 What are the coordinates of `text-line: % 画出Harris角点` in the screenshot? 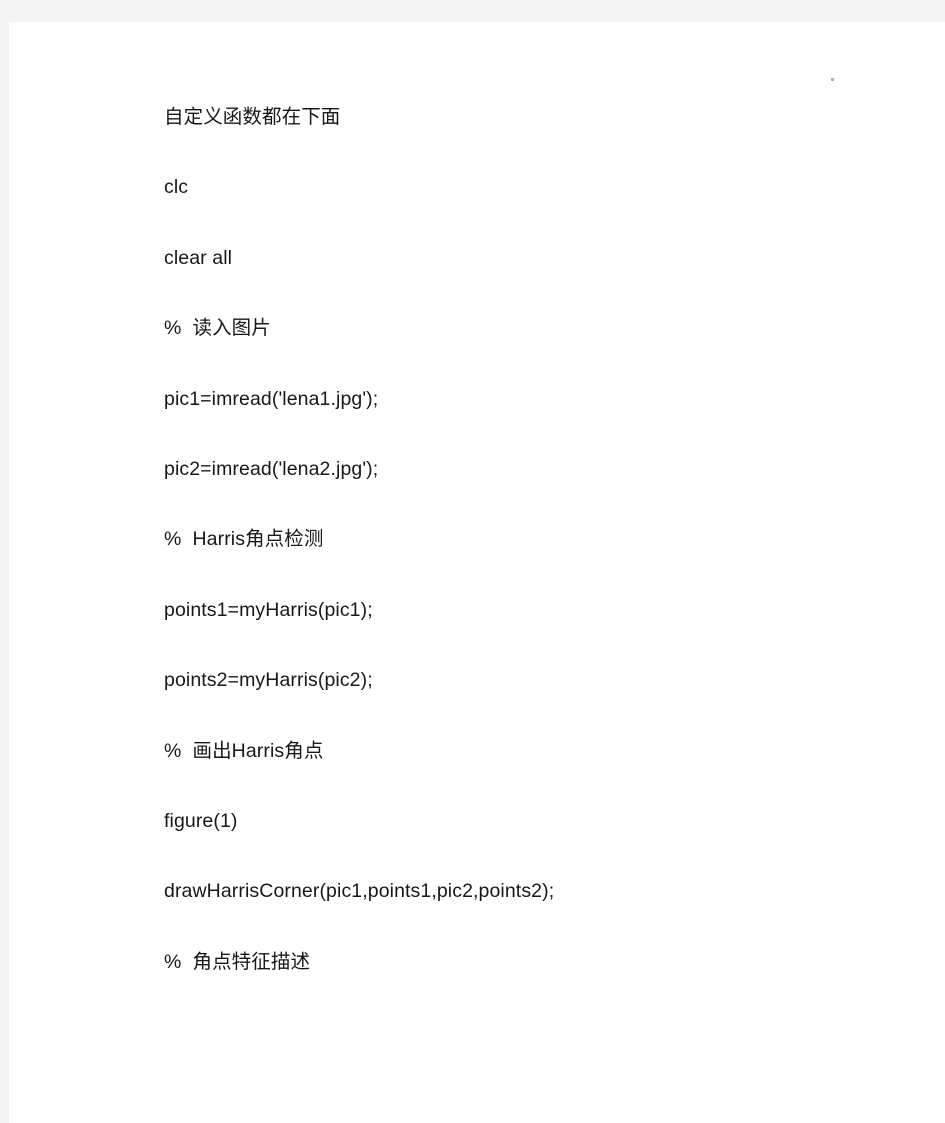 It's located at (244, 750).